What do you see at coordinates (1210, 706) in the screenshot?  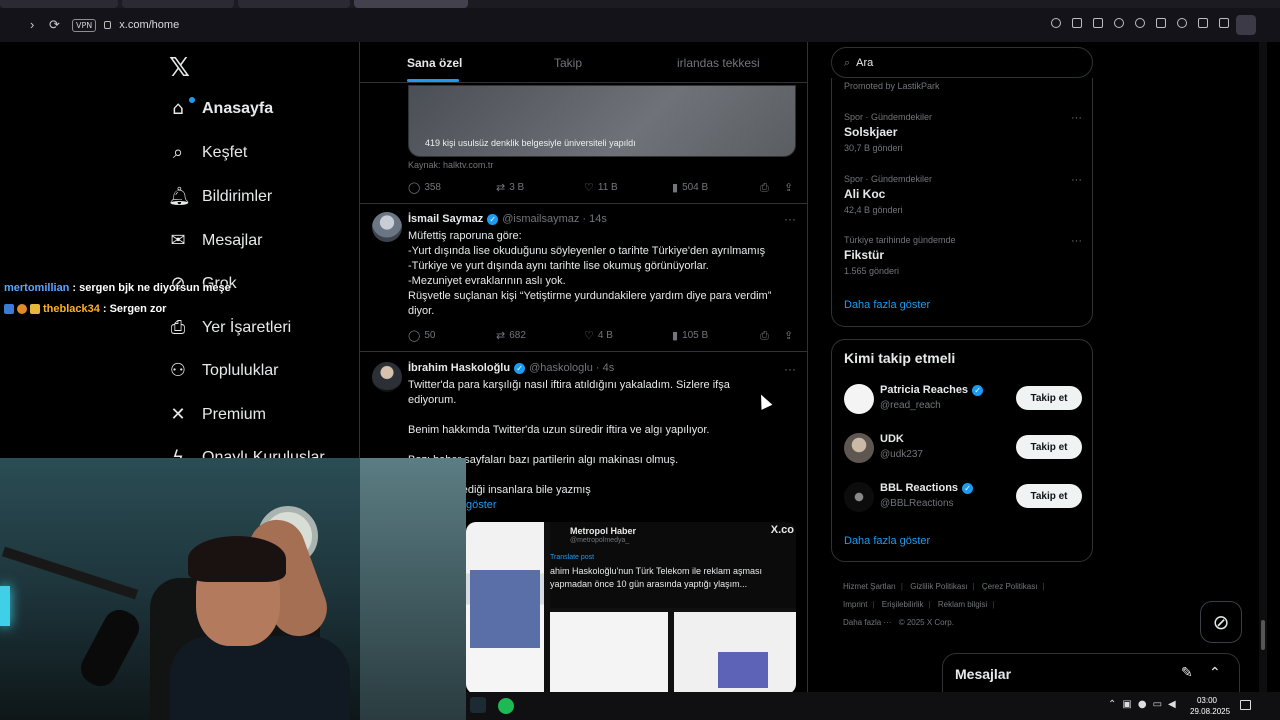 I see `system-clock: 03:00 29.08.2025` at bounding box center [1210, 706].